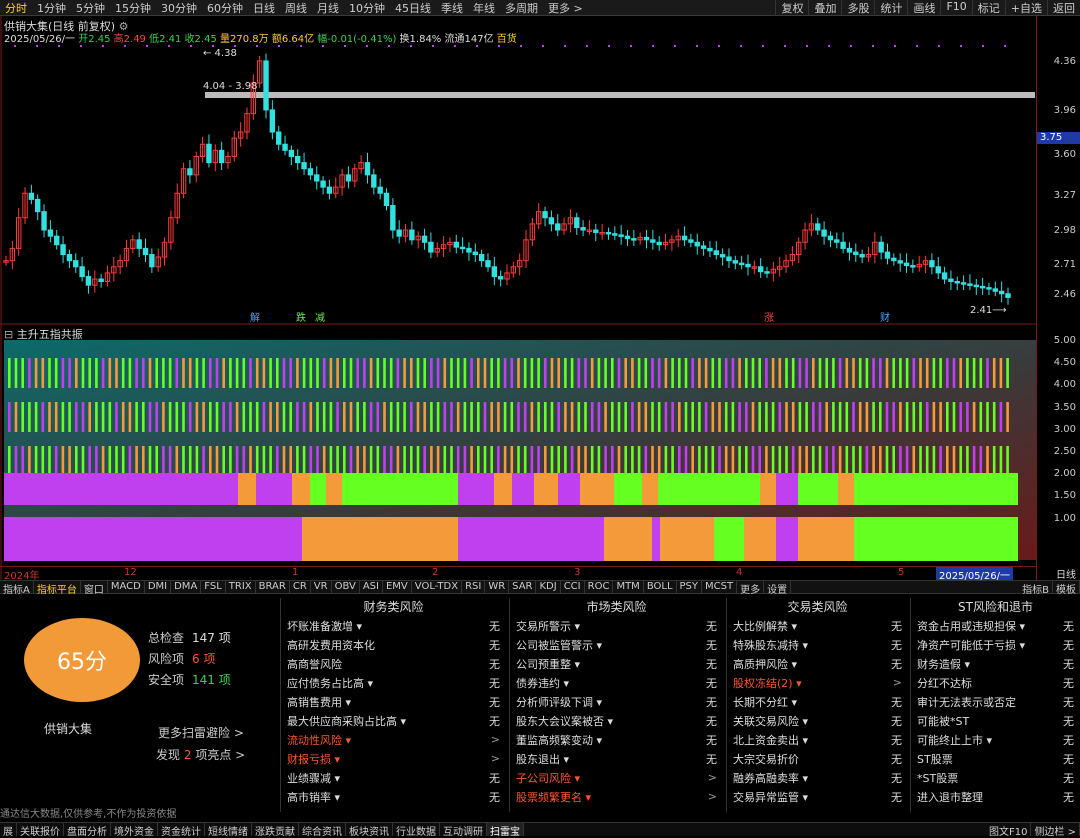 This screenshot has height=838, width=1080. What do you see at coordinates (393, 625) in the screenshot?
I see `risk-item: 坏账准备激增 ▾ 无` at bounding box center [393, 625].